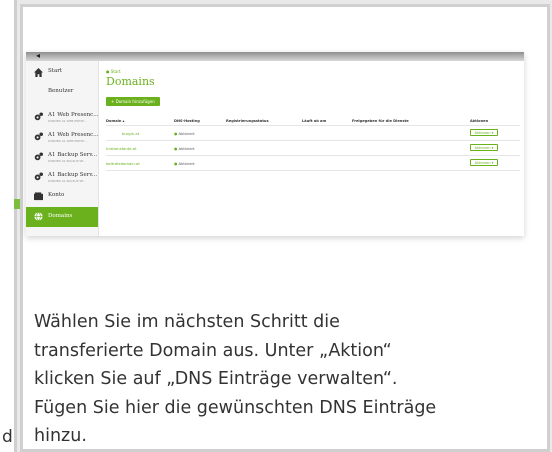 Image resolution: width=552 pixels, height=452 pixels. I want to click on home-icon, so click(38, 72).